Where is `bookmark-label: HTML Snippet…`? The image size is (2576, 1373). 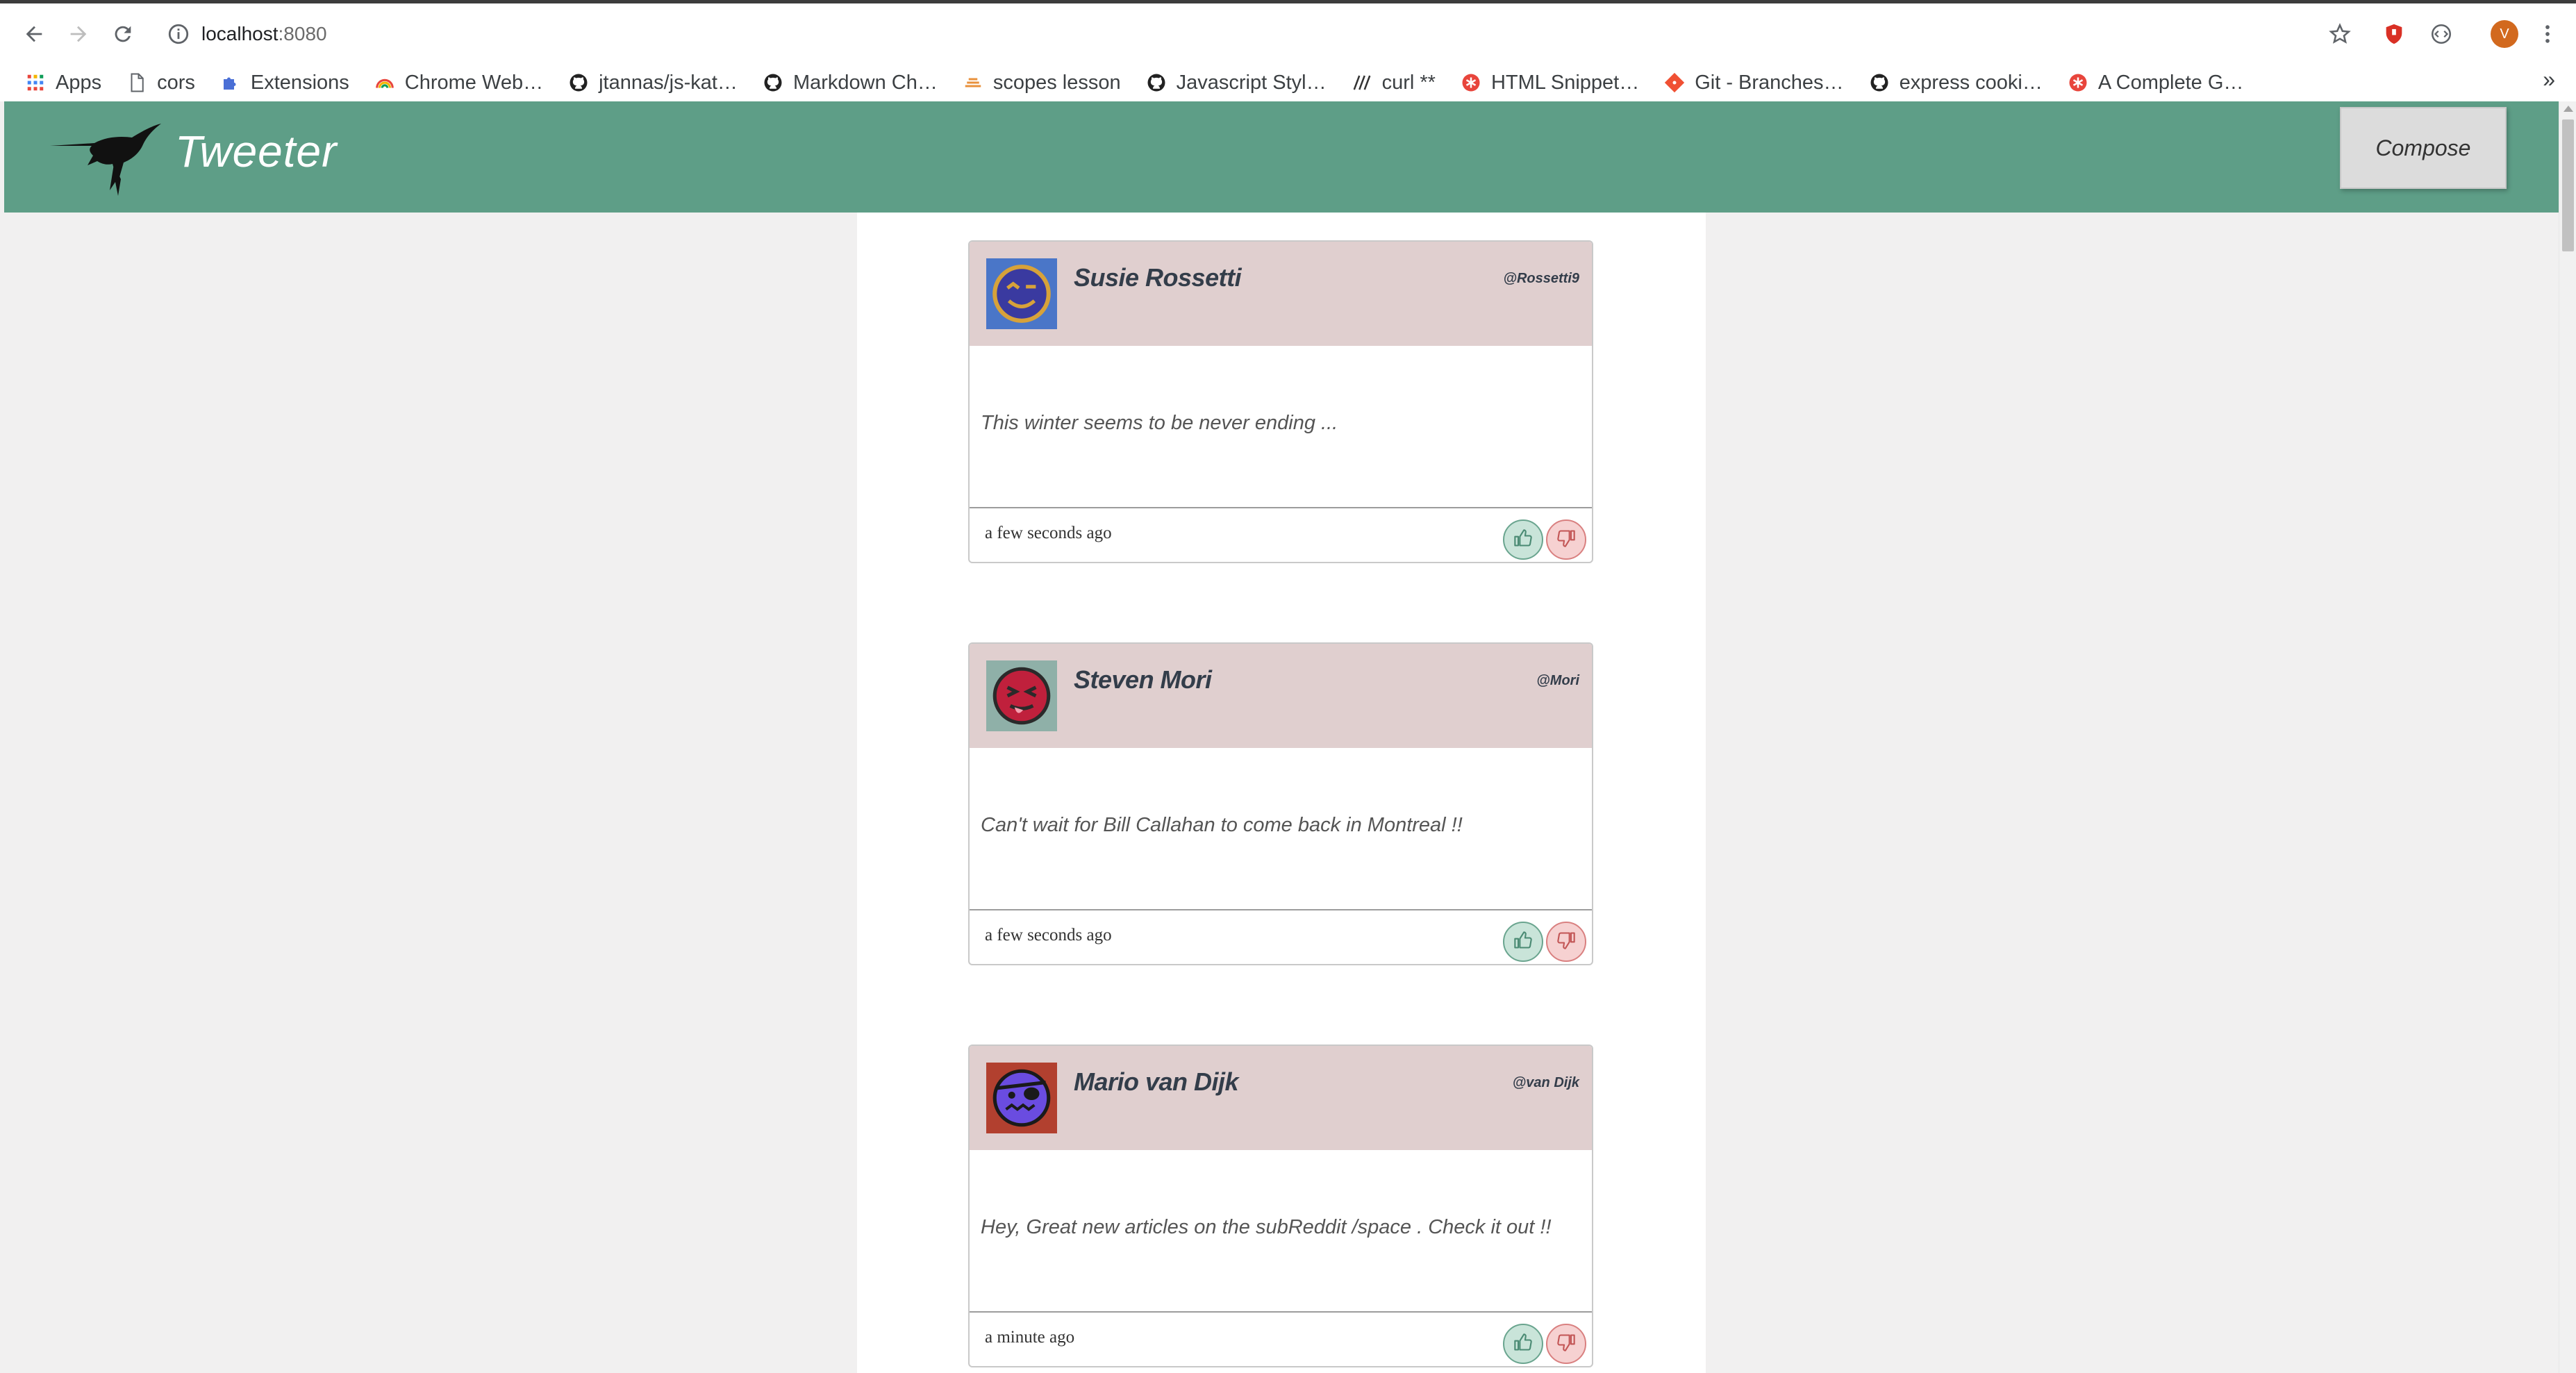
bookmark-label: HTML Snippet… is located at coordinates (1565, 82).